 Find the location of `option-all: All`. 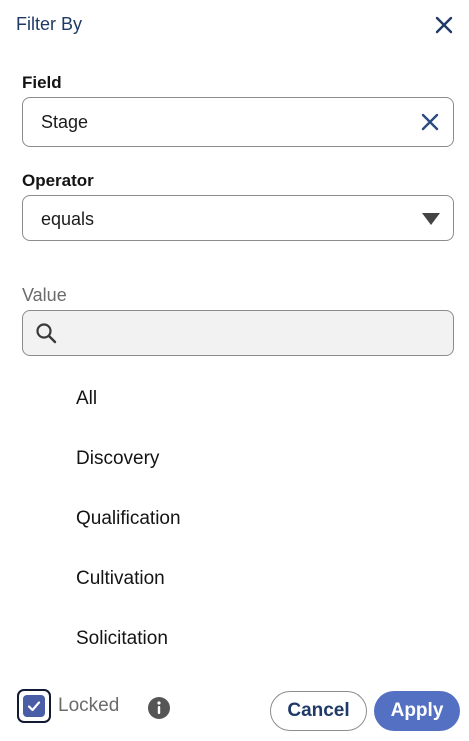

option-all: All is located at coordinates (86, 399).